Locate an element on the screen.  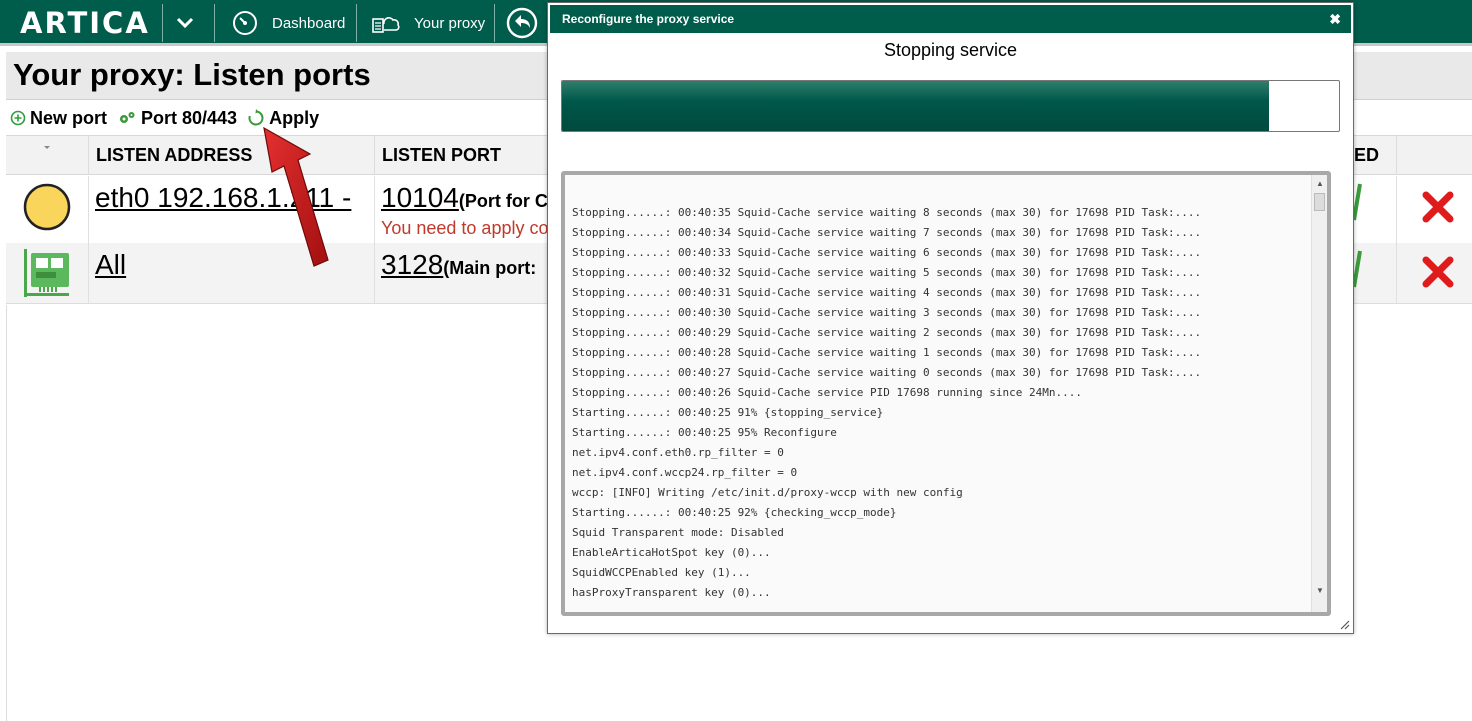
log-line: Starting......: 00:40:25 95% Reconfigure is located at coordinates (704, 432).